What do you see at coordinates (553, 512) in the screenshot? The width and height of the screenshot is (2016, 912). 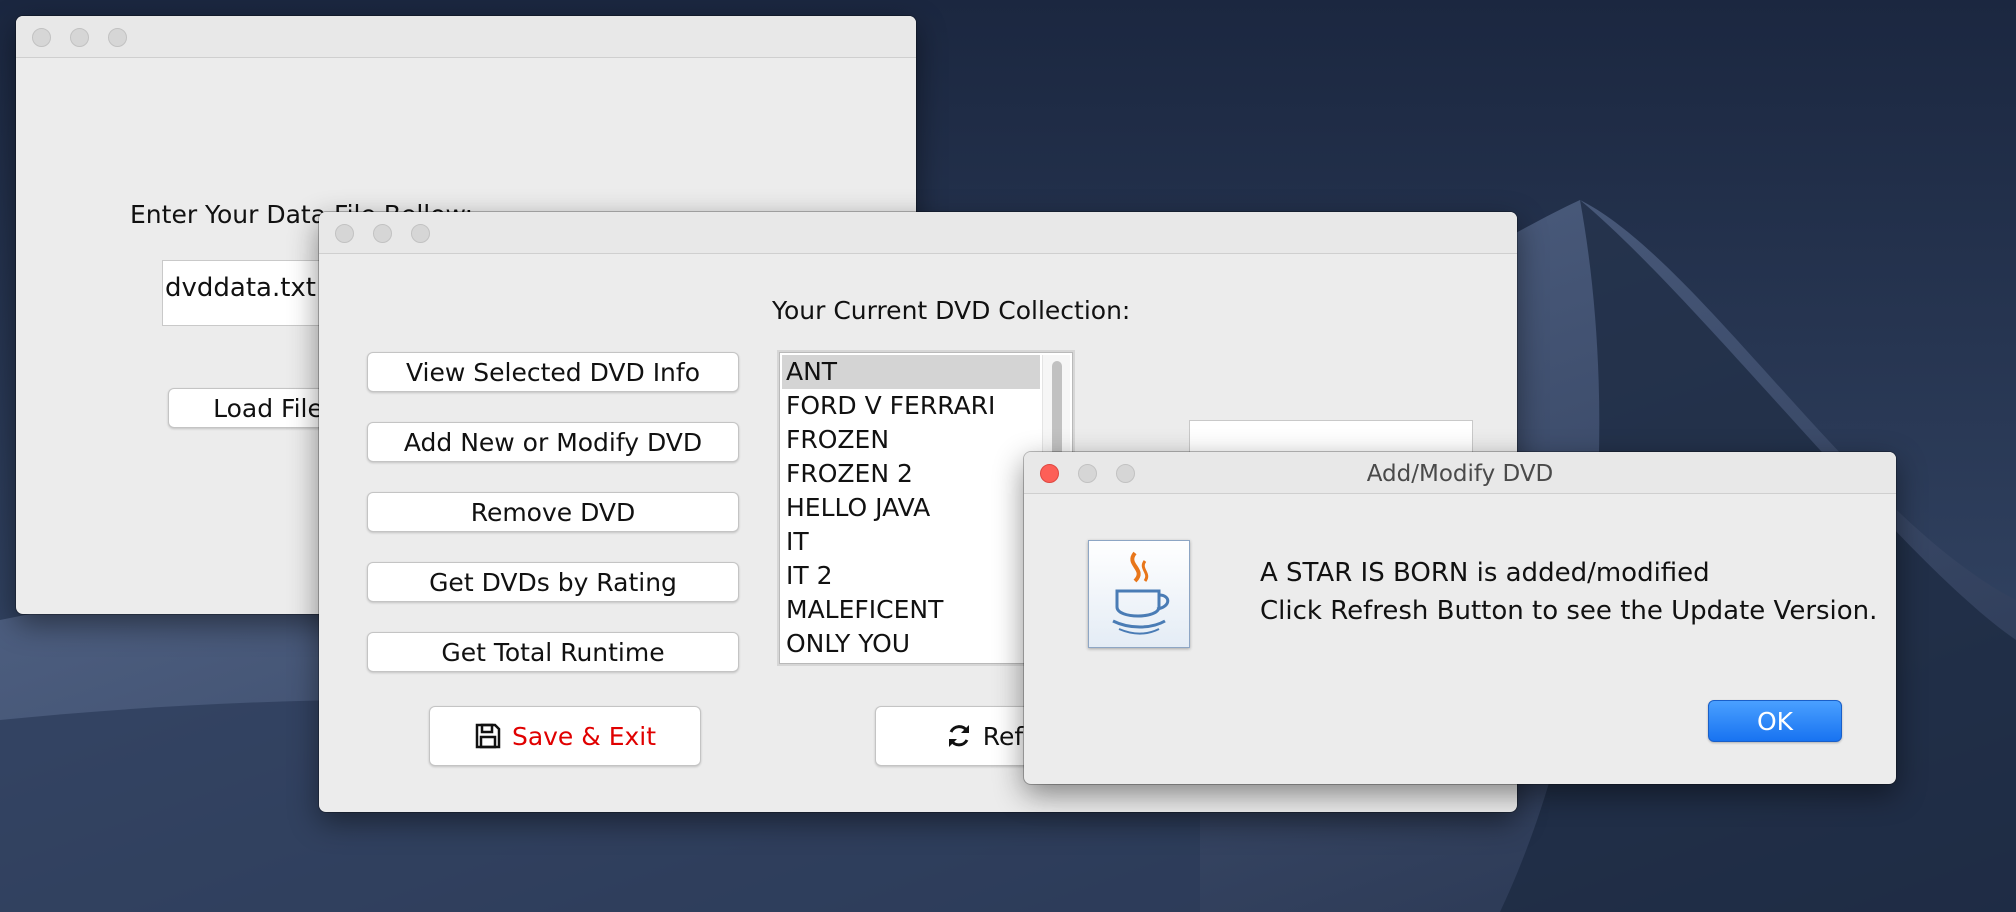 I see `remove-dvd-button: Remove DVD` at bounding box center [553, 512].